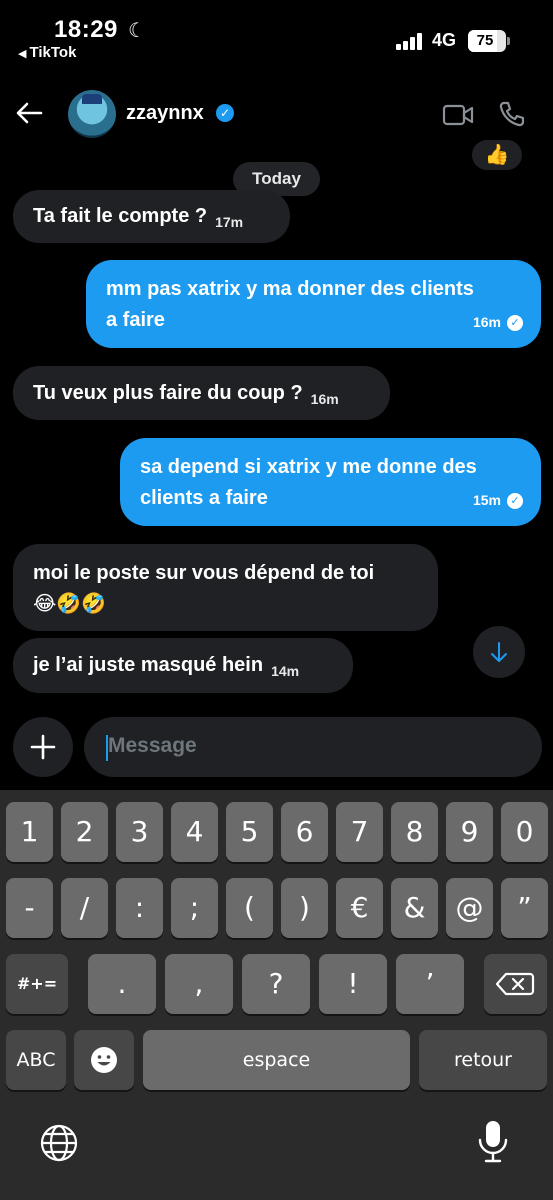 The image size is (553, 1200). I want to click on signal-icon, so click(411, 41).